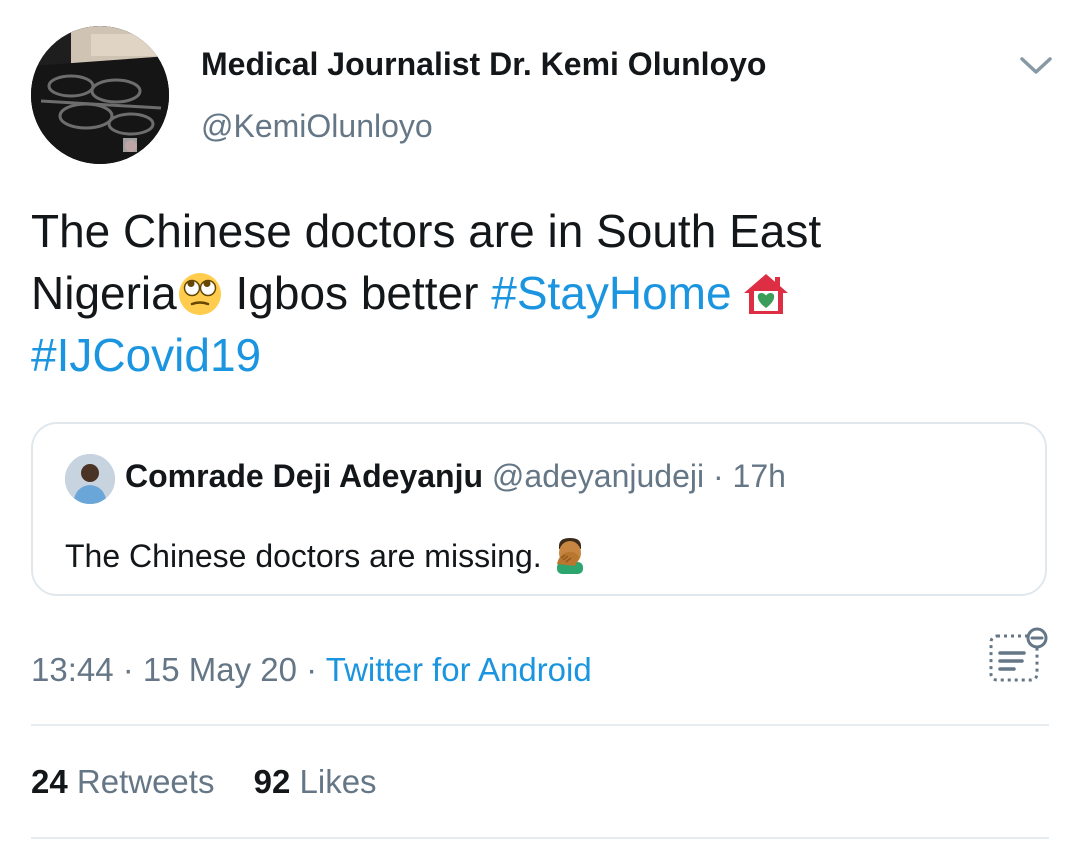 The width and height of the screenshot is (1080, 844). I want to click on tweet-source-link: Twitter for Android, so click(459, 669).